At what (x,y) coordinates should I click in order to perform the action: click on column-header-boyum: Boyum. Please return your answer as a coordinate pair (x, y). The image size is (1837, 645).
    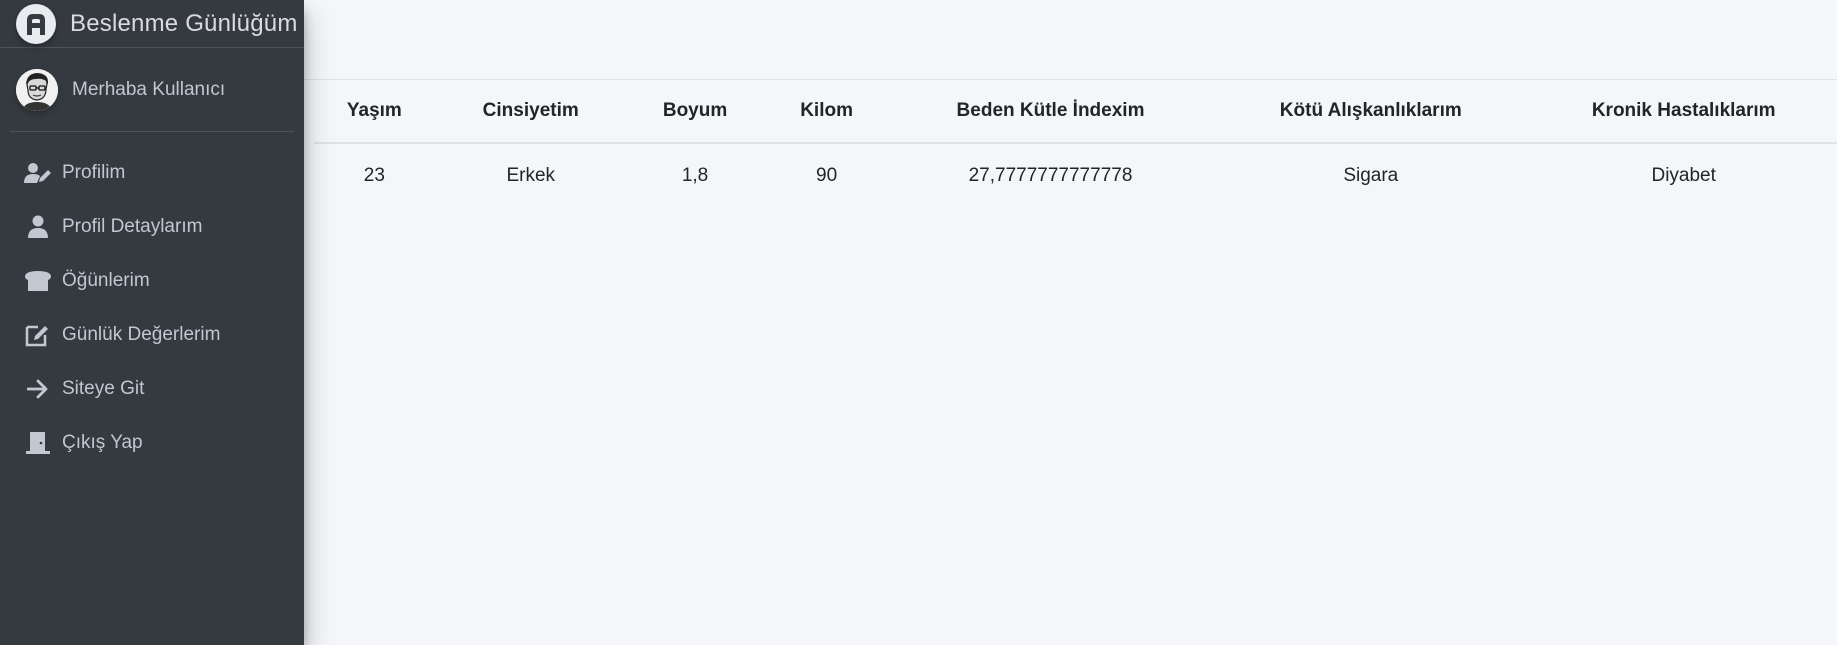
    Looking at the image, I should click on (695, 112).